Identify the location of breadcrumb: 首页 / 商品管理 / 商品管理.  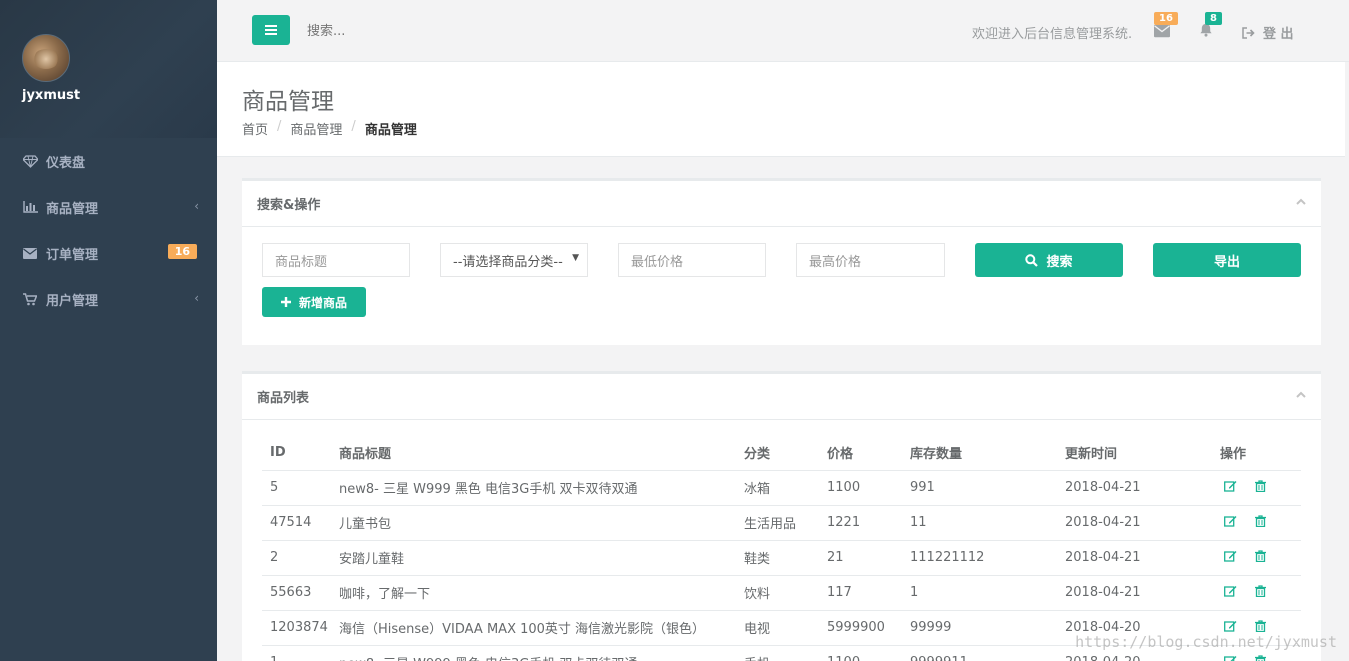
(329, 128).